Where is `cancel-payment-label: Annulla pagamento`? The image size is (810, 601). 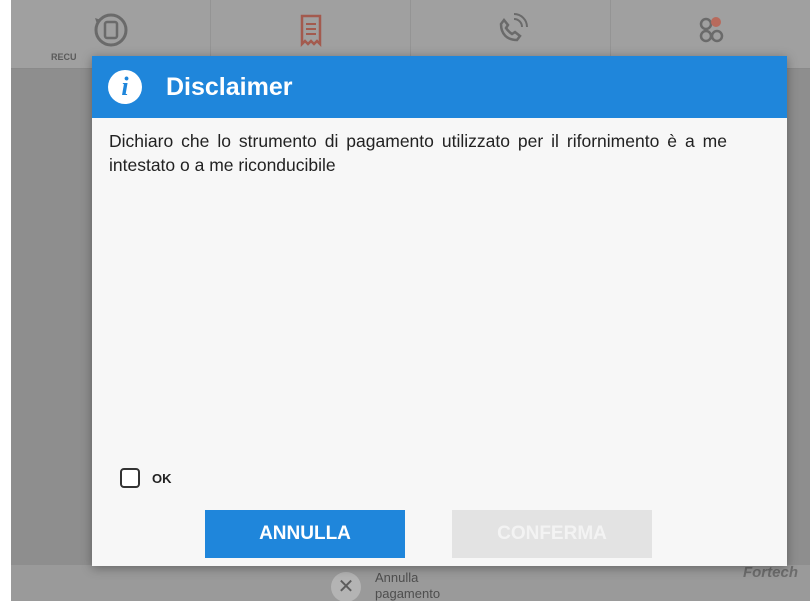
cancel-payment-label: Annulla pagamento is located at coordinates (408, 585).